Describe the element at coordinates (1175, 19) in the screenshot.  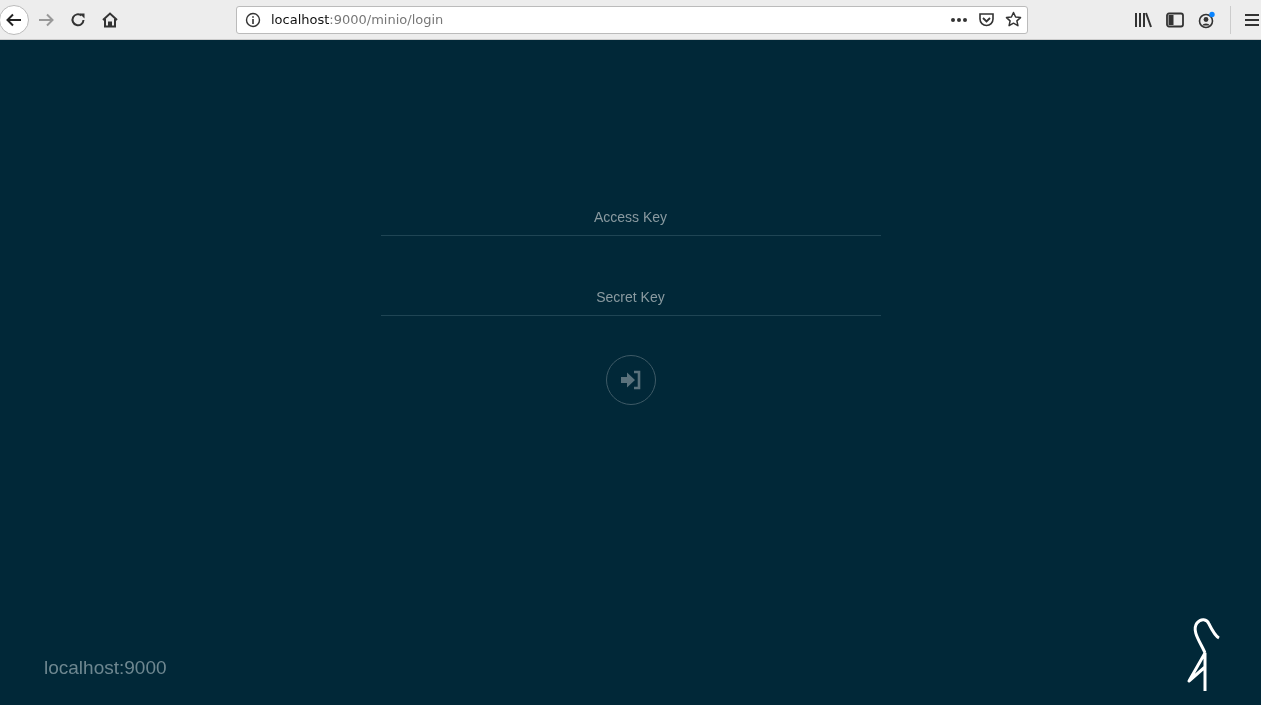
I see `sidebar-icon` at that location.